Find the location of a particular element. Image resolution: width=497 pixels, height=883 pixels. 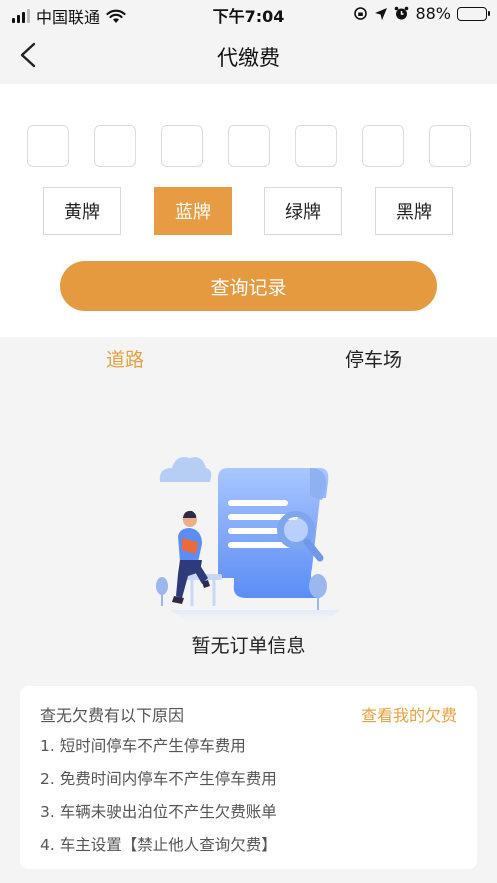

battery-icon is located at coordinates (473, 13).